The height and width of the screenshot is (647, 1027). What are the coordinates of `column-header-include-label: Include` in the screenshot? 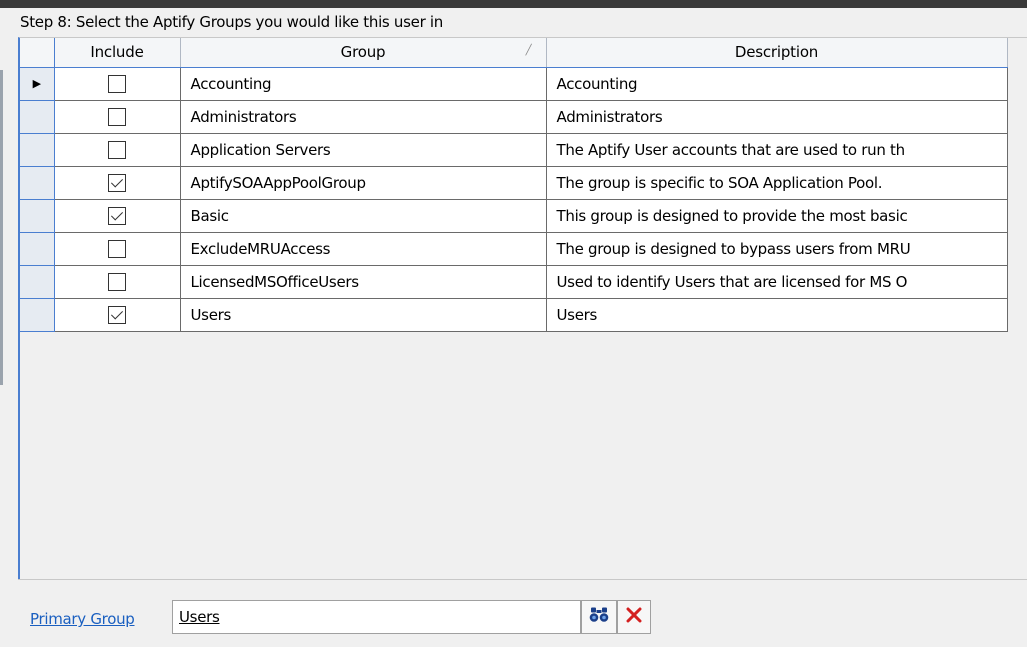 It's located at (117, 52).